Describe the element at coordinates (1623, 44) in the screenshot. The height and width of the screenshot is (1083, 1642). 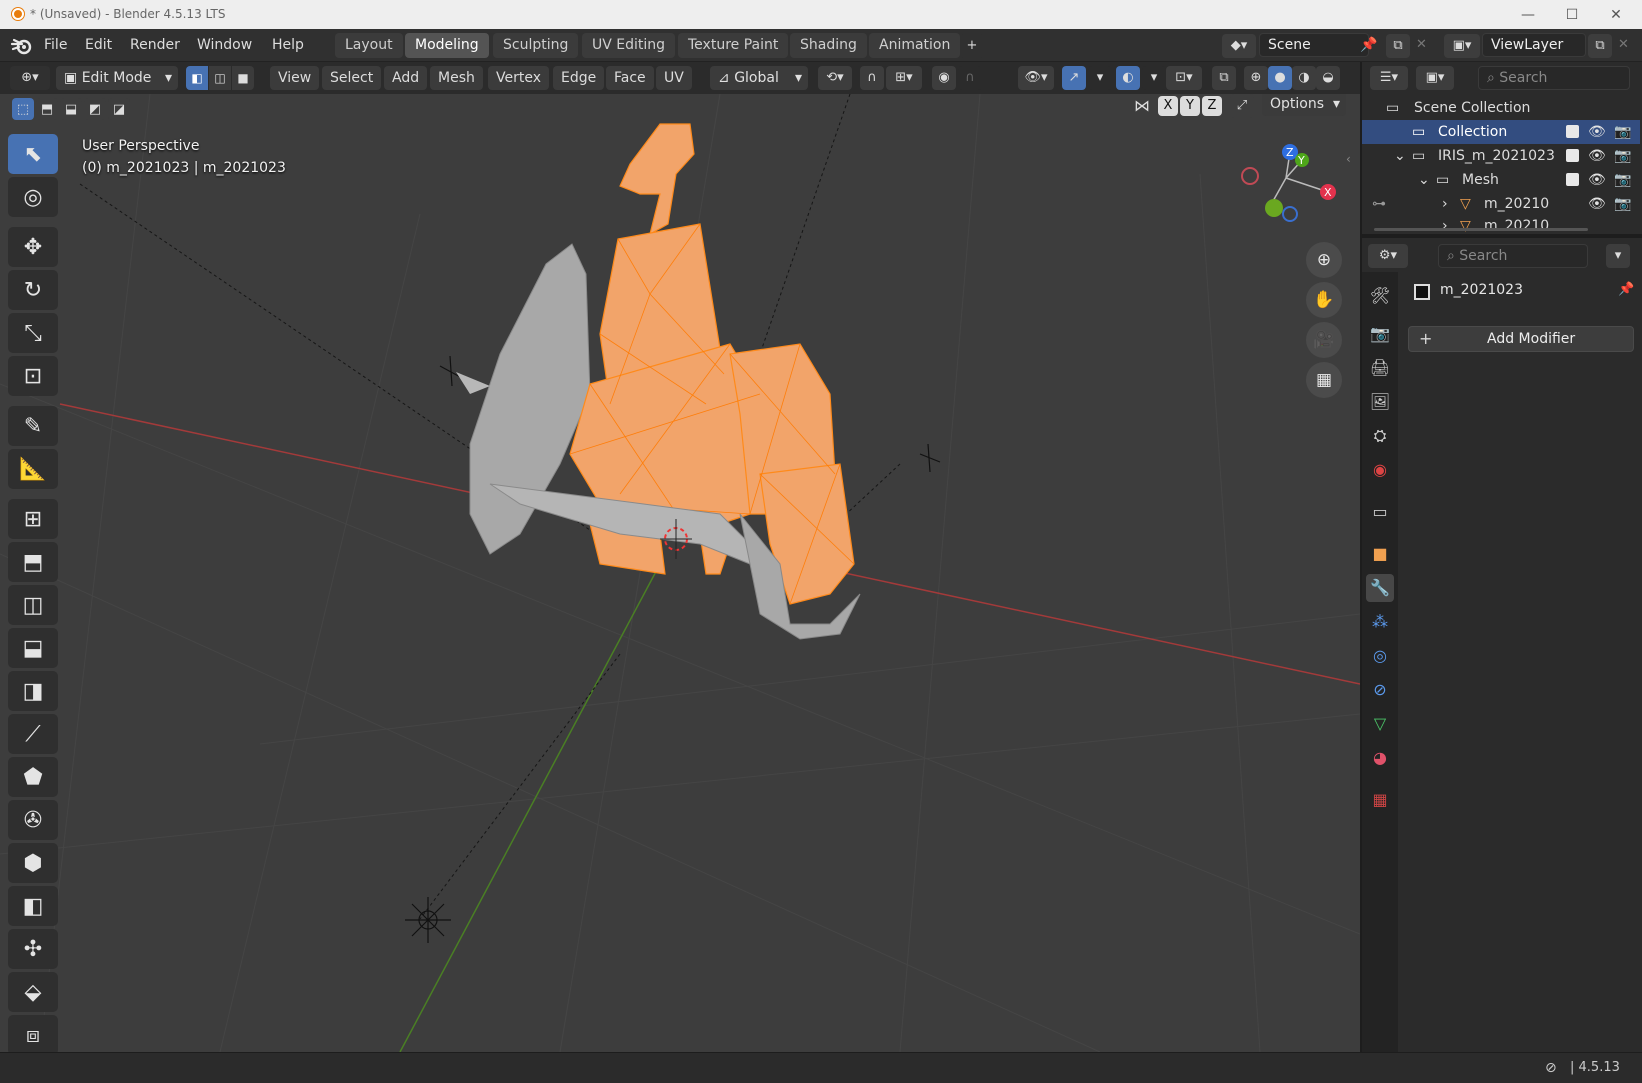
I see `delete-view-layer-icon: ✕` at that location.